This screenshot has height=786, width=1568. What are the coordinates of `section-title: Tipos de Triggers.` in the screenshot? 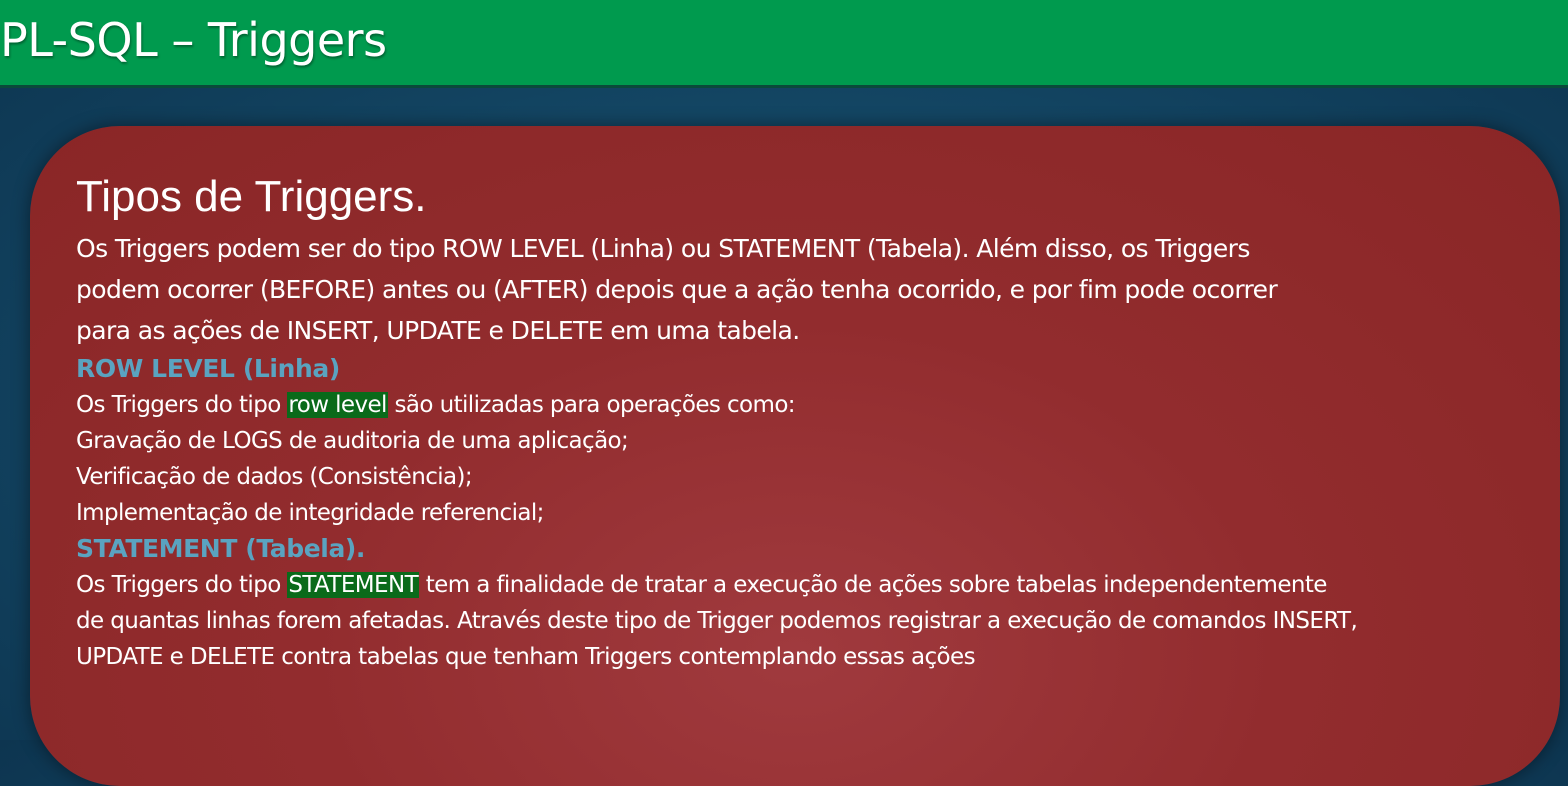 It's located at (251, 196).